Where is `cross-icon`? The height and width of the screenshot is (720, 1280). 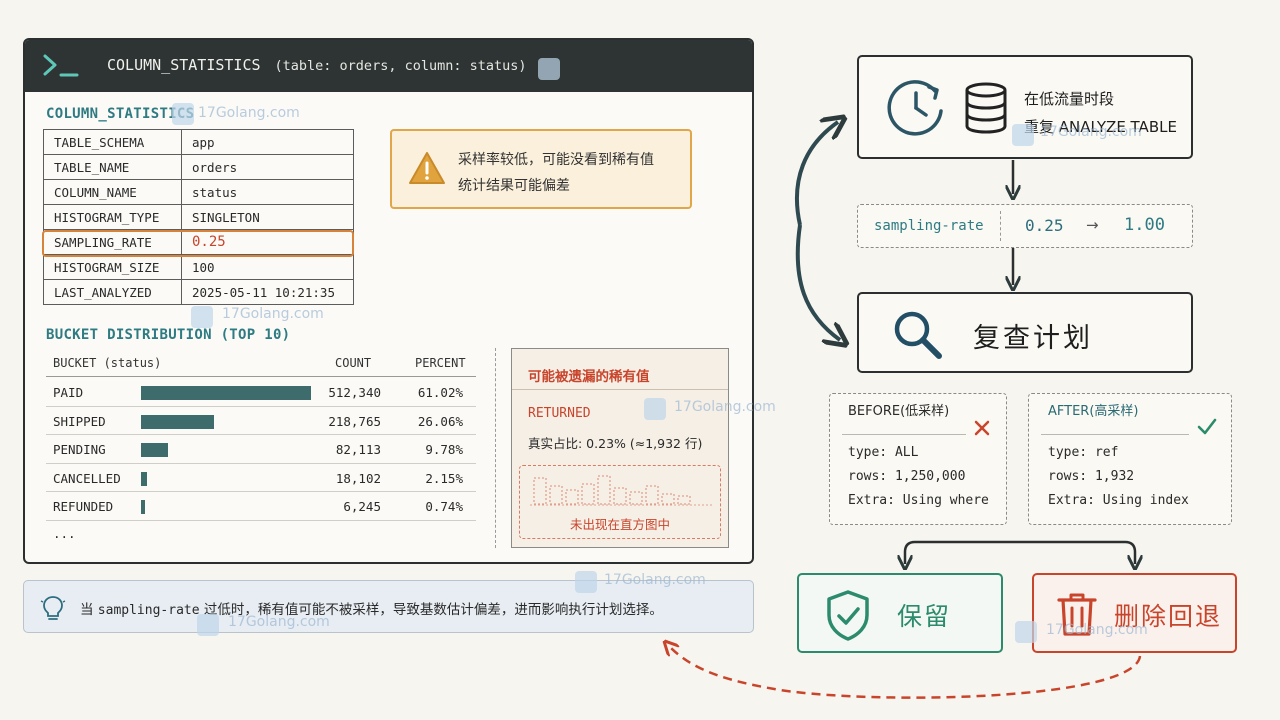 cross-icon is located at coordinates (982, 428).